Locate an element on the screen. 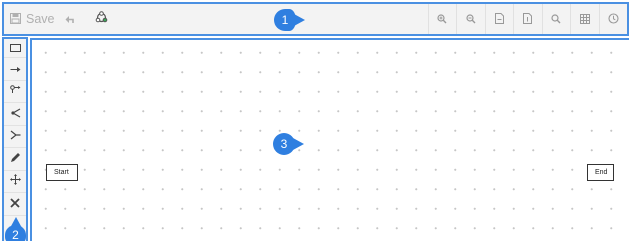  arrow-tool is located at coordinates (15, 69).